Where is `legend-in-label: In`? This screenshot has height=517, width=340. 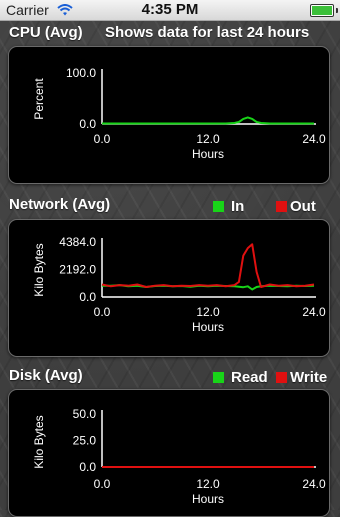
legend-in-label: In is located at coordinates (238, 206).